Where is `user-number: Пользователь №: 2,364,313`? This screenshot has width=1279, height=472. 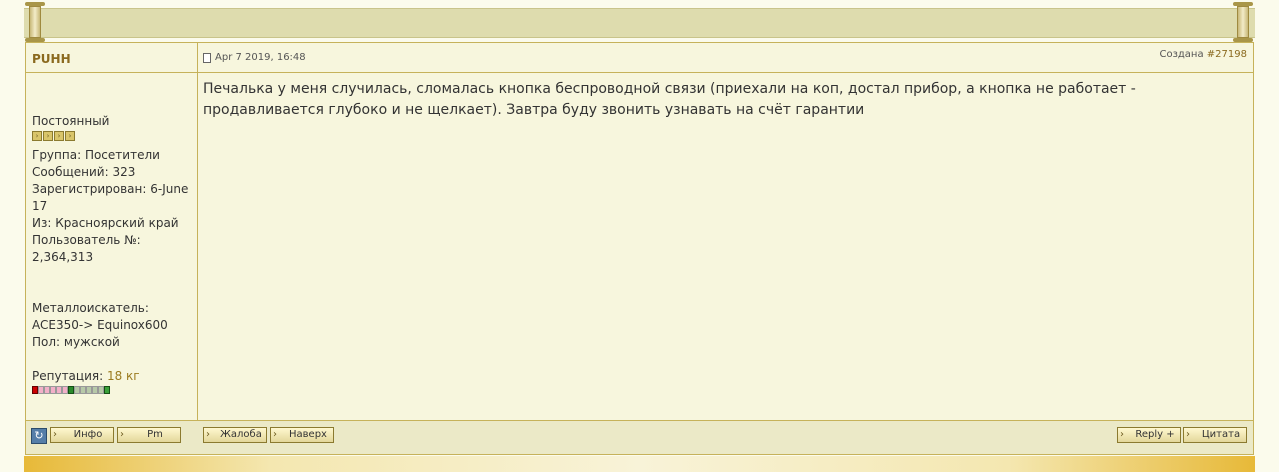 user-number: Пользователь №: 2,364,313 is located at coordinates (86, 248).